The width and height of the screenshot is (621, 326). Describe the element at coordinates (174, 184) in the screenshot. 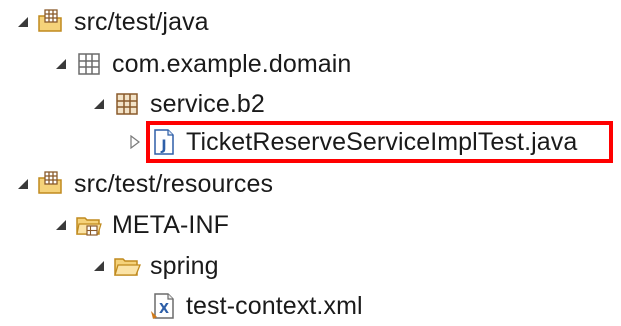

I see `tree-item-label: src/test/resources` at that location.